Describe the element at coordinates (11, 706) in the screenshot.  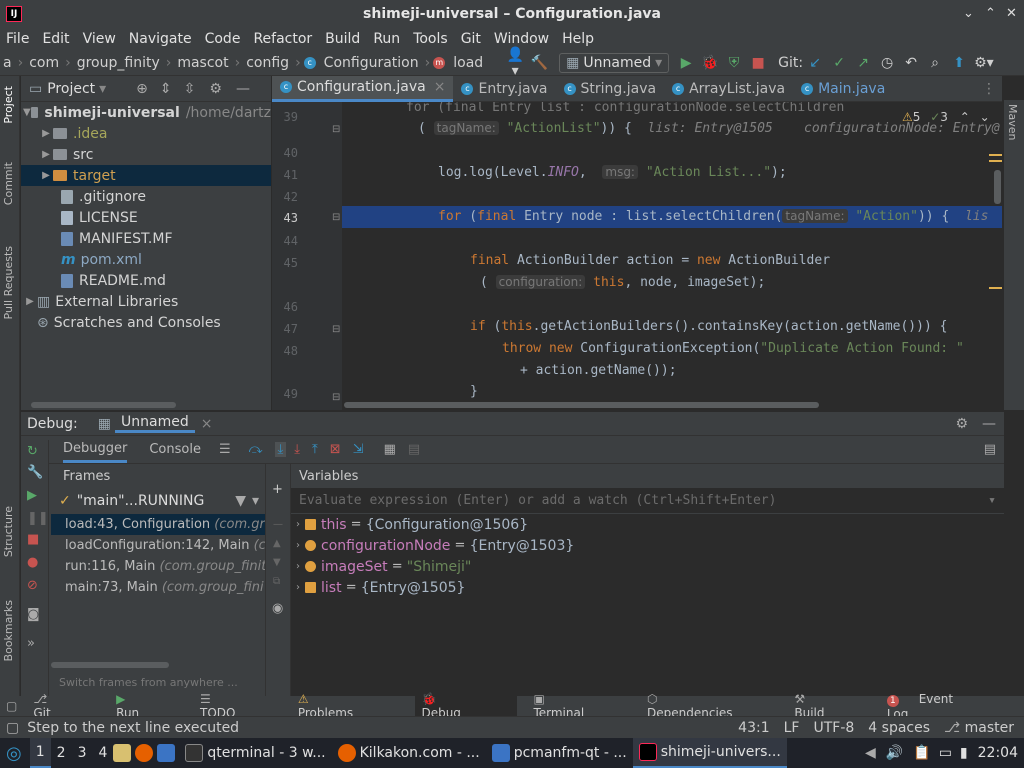
I see `toggle-panels-icon: ▢` at that location.